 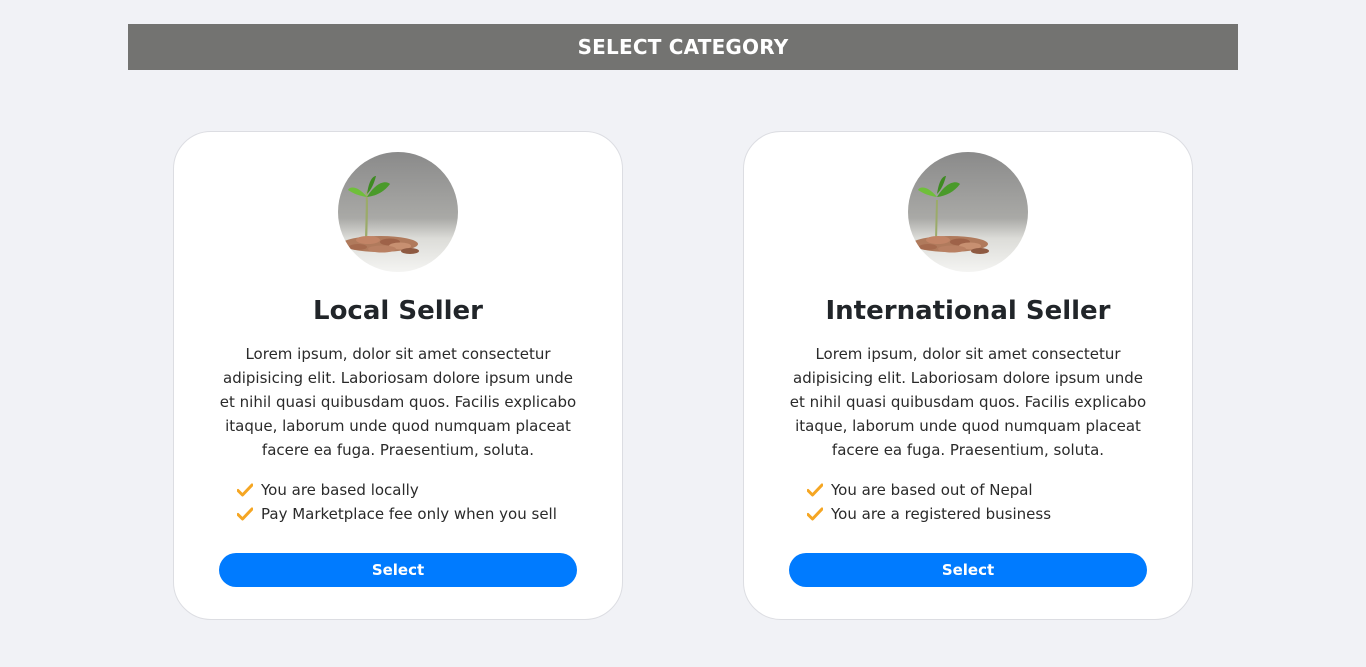 I want to click on card-title: Local Seller, so click(x=398, y=311).